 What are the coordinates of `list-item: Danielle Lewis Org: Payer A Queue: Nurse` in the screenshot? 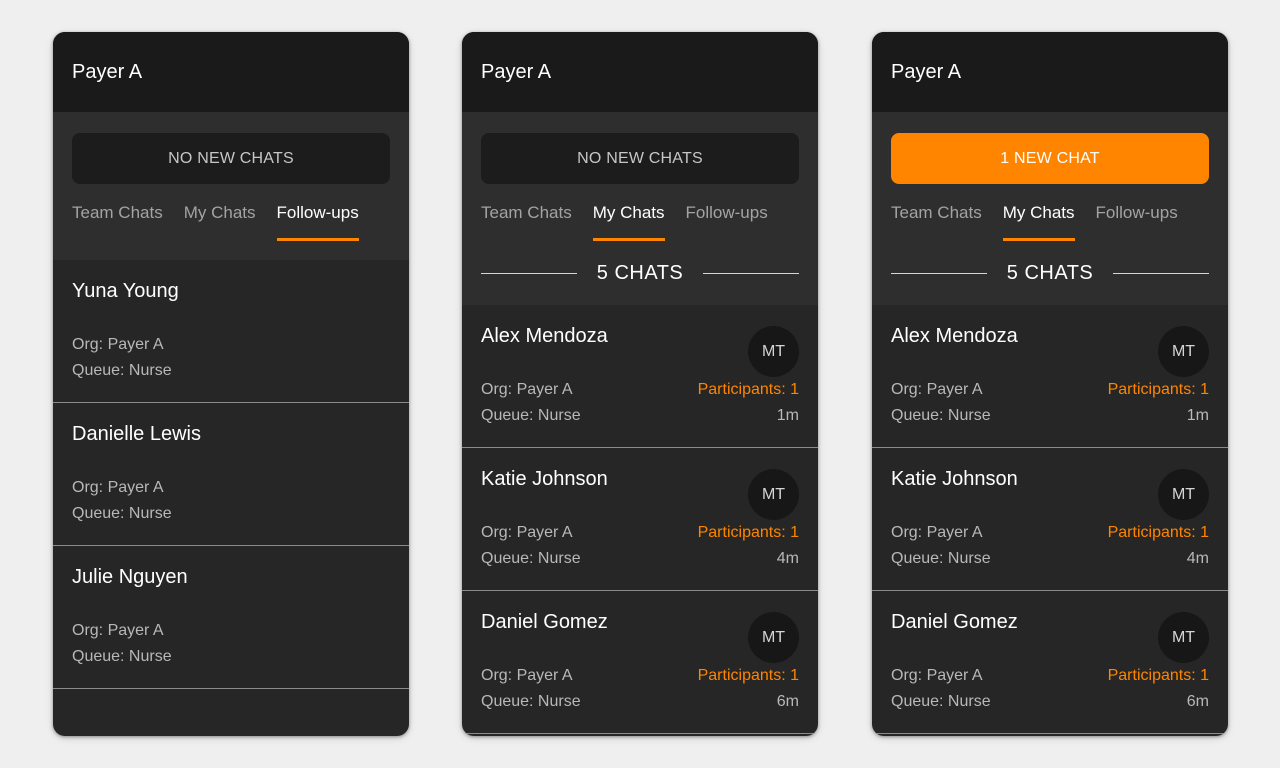 It's located at (231, 474).